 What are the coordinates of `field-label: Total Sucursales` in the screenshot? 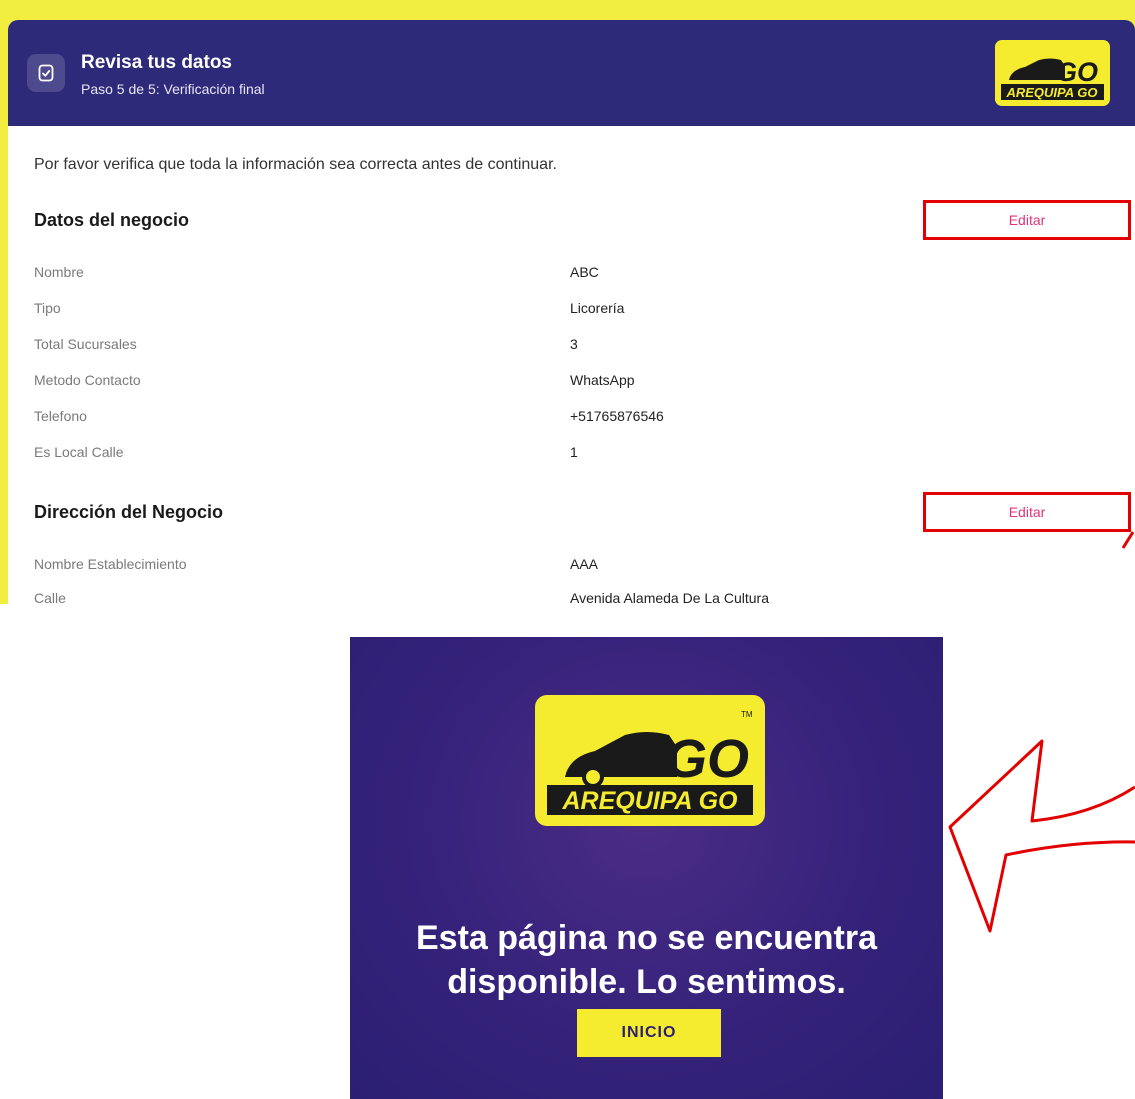 It's located at (85, 344).